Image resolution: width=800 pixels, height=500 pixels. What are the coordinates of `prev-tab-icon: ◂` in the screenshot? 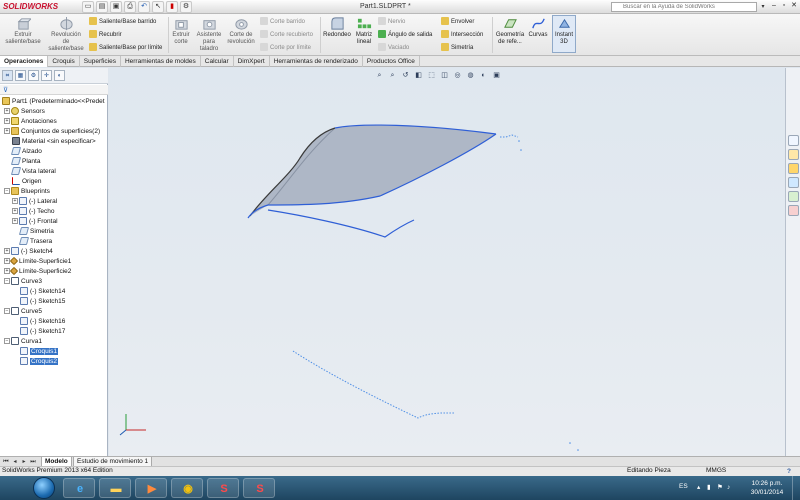 It's located at (15, 462).